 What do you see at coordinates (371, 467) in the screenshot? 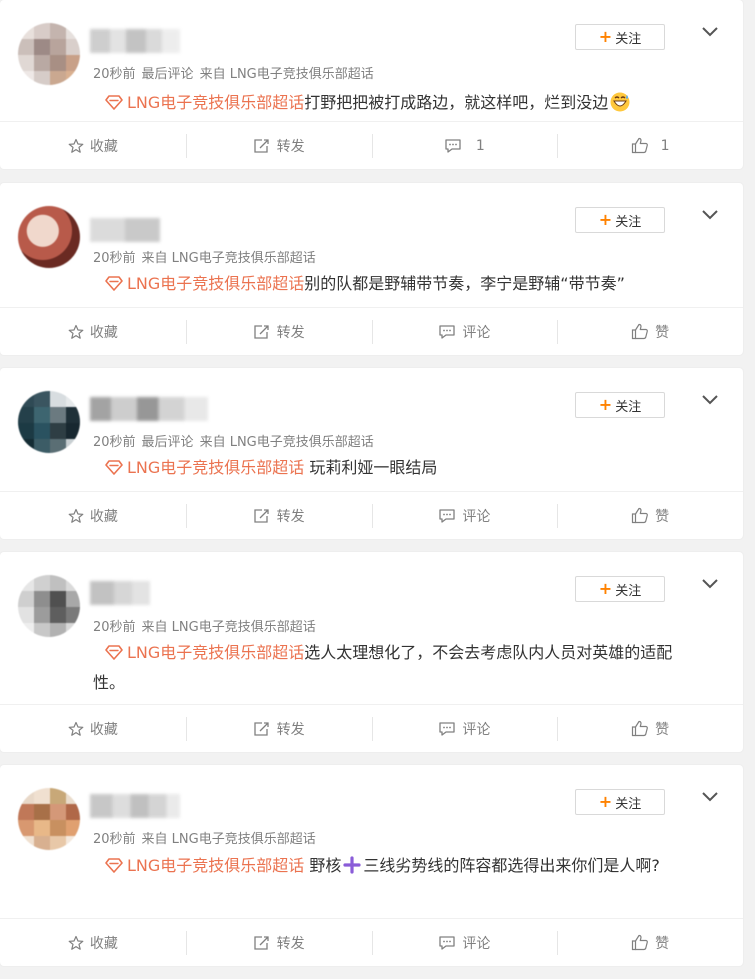
I see `post-body: 玩莉利娅一眼结局` at bounding box center [371, 467].